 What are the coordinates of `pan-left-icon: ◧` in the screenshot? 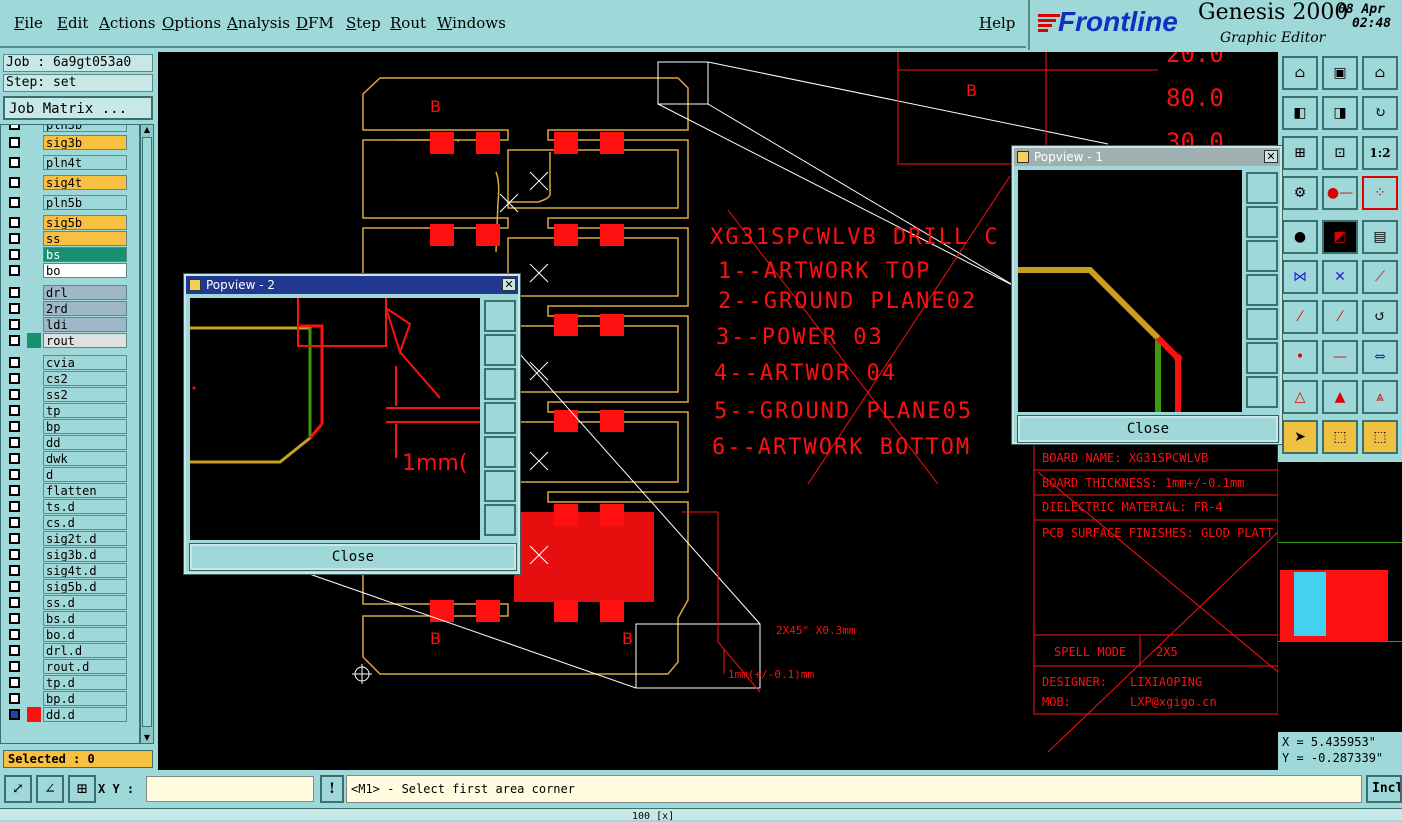 It's located at (1300, 113).